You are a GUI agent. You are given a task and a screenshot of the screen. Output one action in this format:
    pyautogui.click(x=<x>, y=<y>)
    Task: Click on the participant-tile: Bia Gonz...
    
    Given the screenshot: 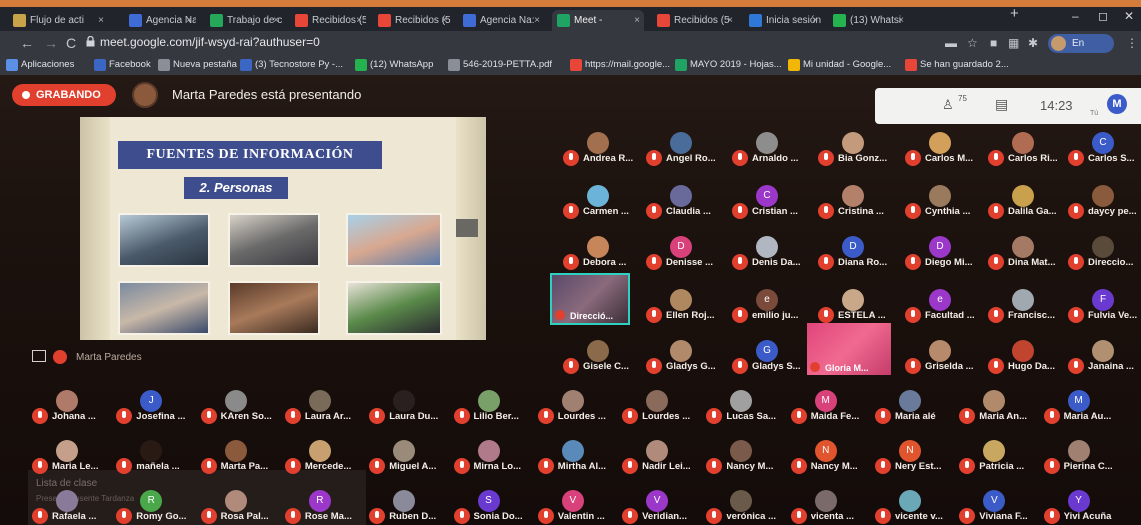 What is the action you would take?
    pyautogui.click(x=859, y=150)
    